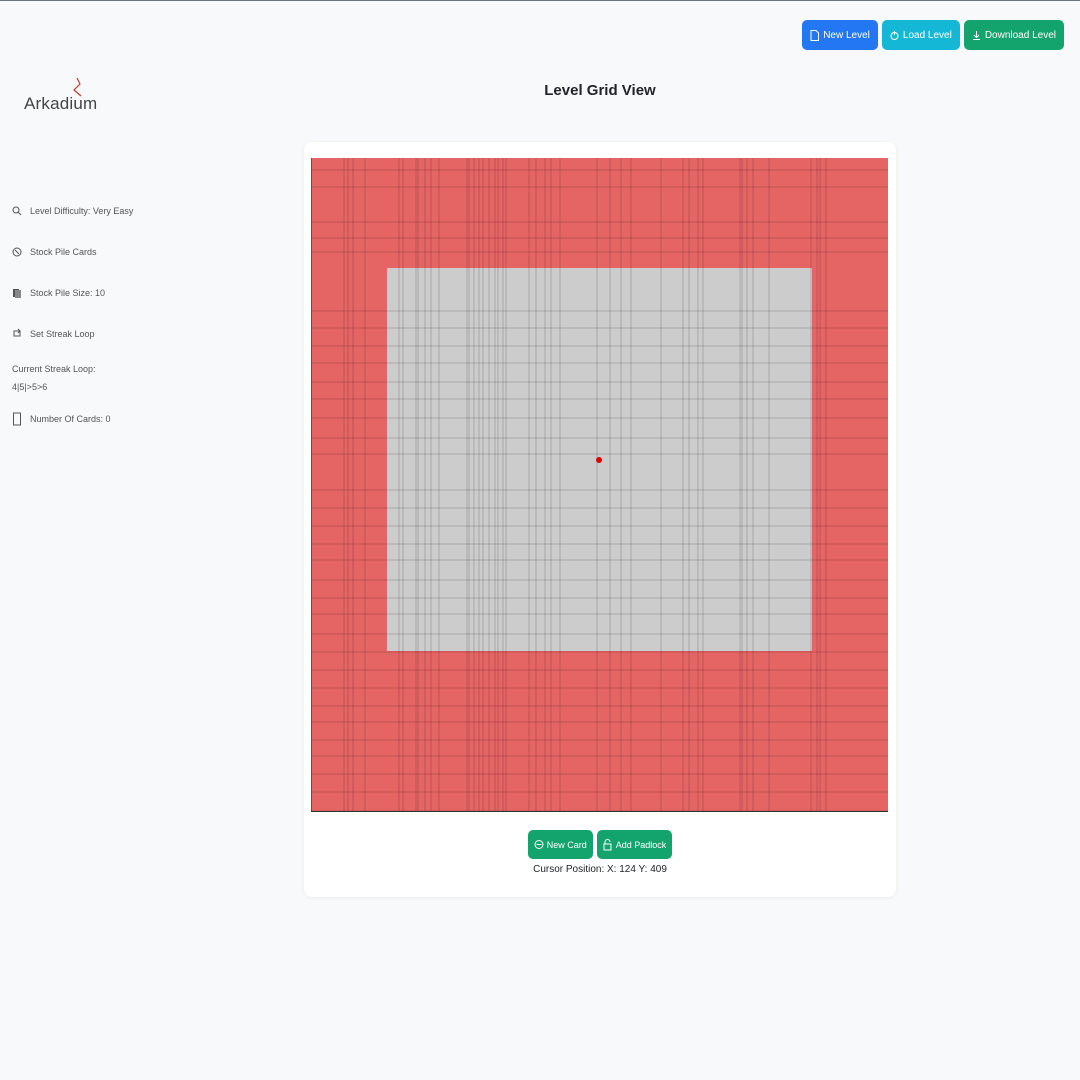 The height and width of the screenshot is (1080, 1080). What do you see at coordinates (87, 378) in the screenshot?
I see `current-streak-loop: Current Streak Loop: 4|5|>5>6` at bounding box center [87, 378].